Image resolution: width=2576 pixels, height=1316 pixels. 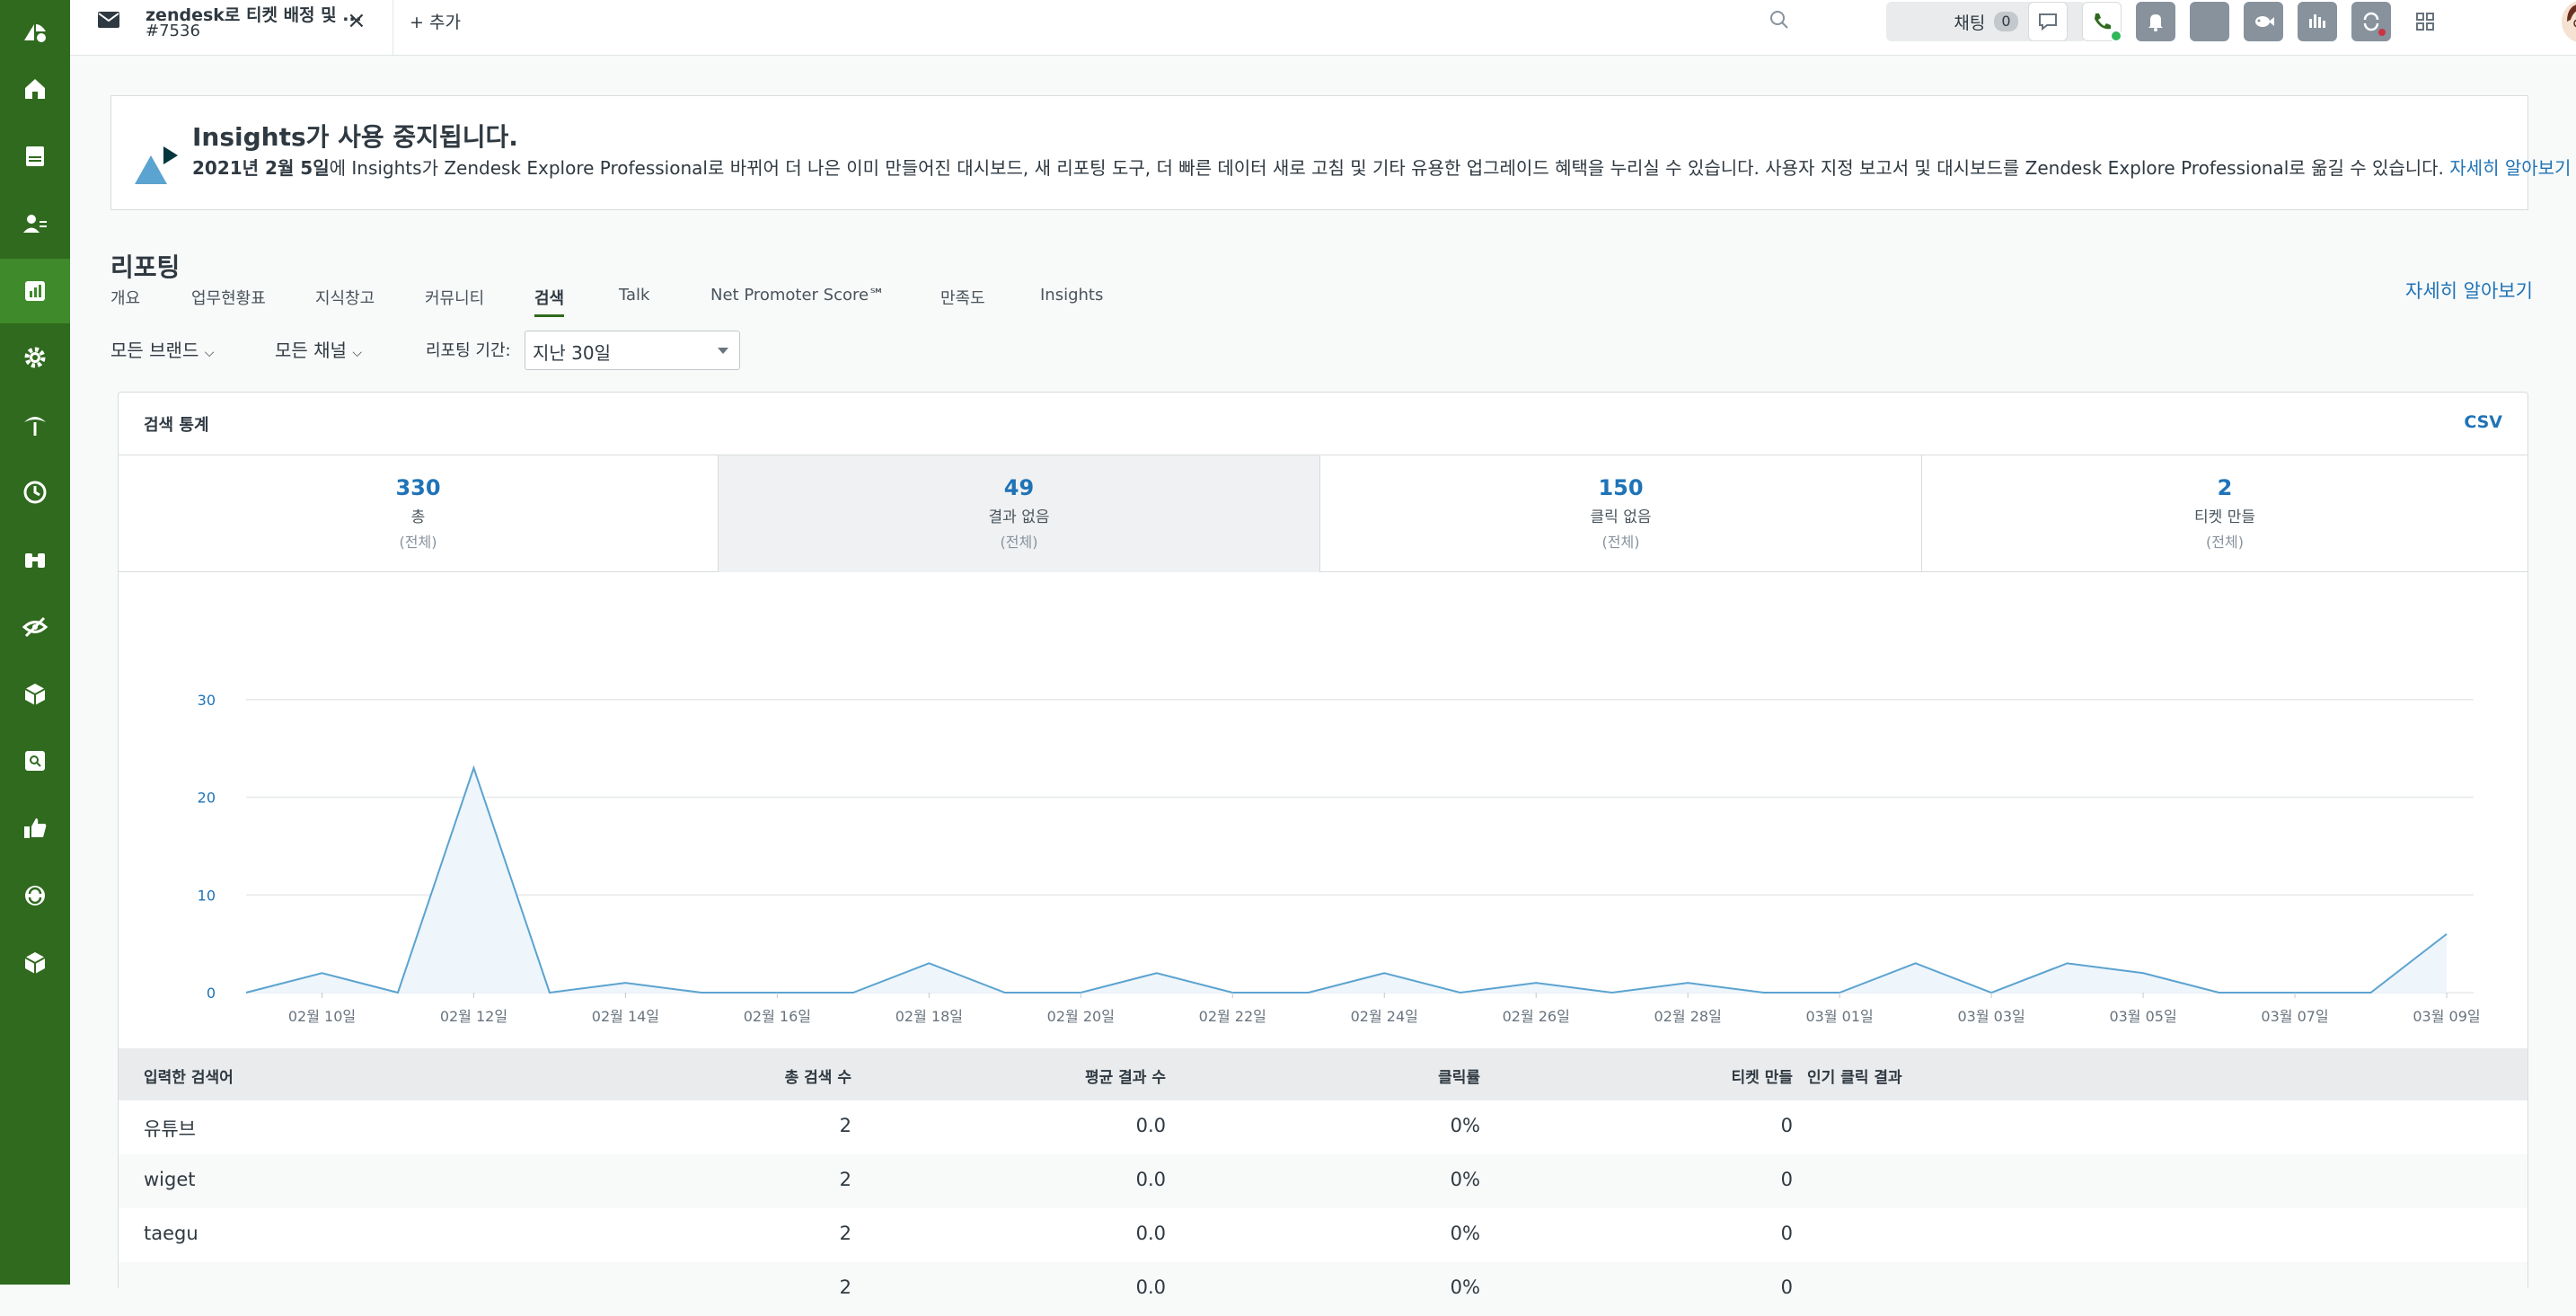 I want to click on tab-knowledge-base: 지식창고, so click(x=345, y=297).